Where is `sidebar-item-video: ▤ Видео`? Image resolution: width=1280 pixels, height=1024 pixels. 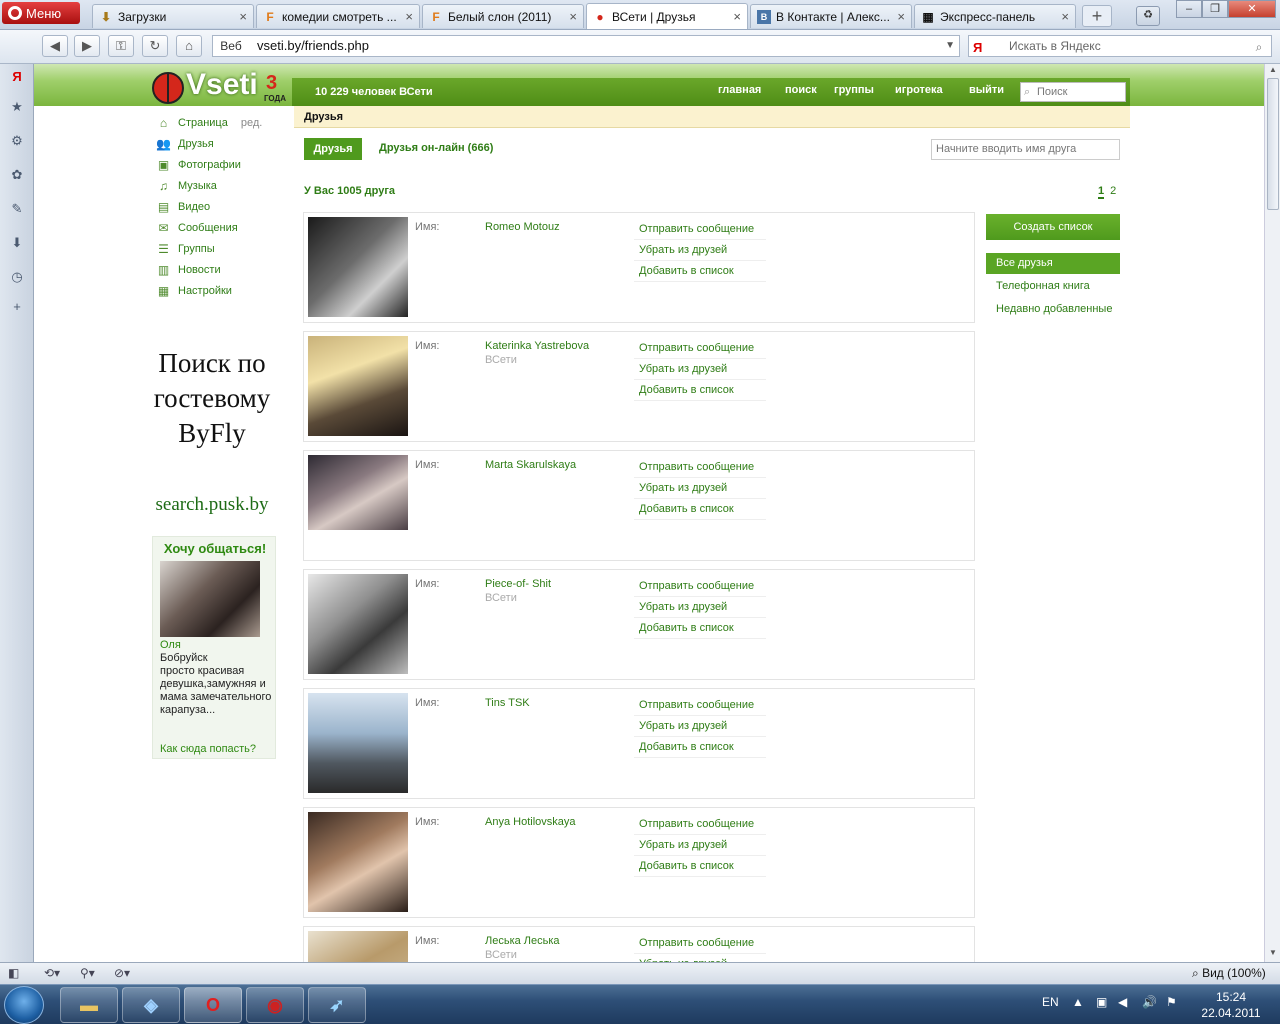
sidebar-item-video: ▤ Видео is located at coordinates (183, 207).